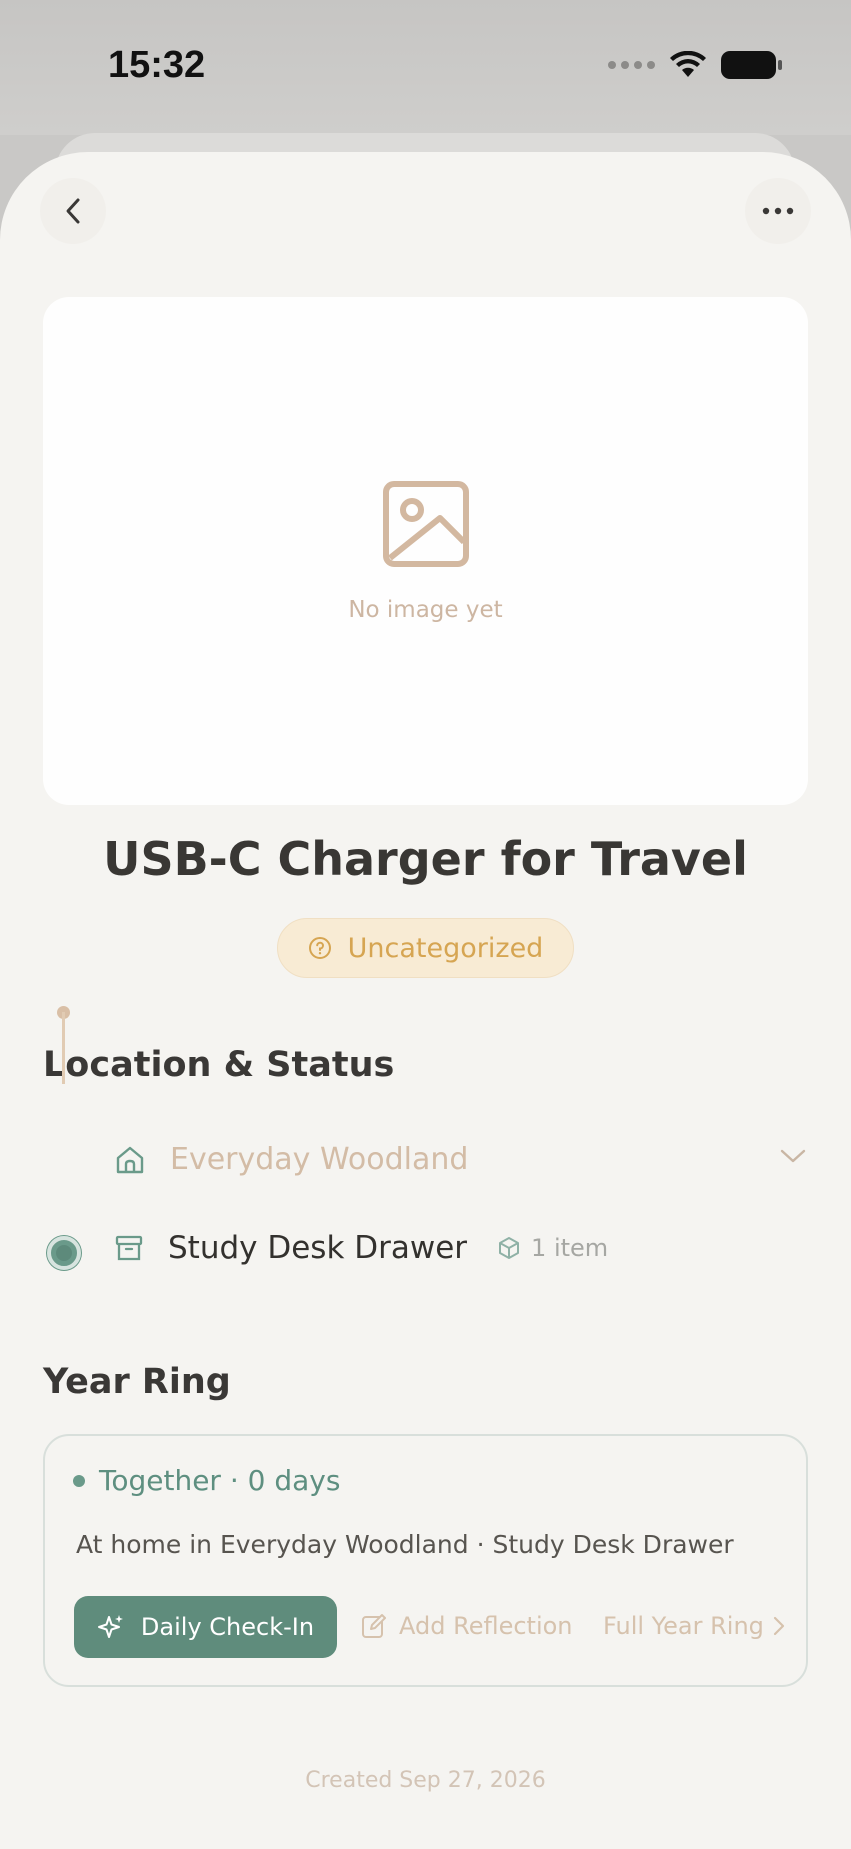 The height and width of the screenshot is (1849, 851). What do you see at coordinates (486, 1626) in the screenshot?
I see `add-reflection-label: Add Reflection` at bounding box center [486, 1626].